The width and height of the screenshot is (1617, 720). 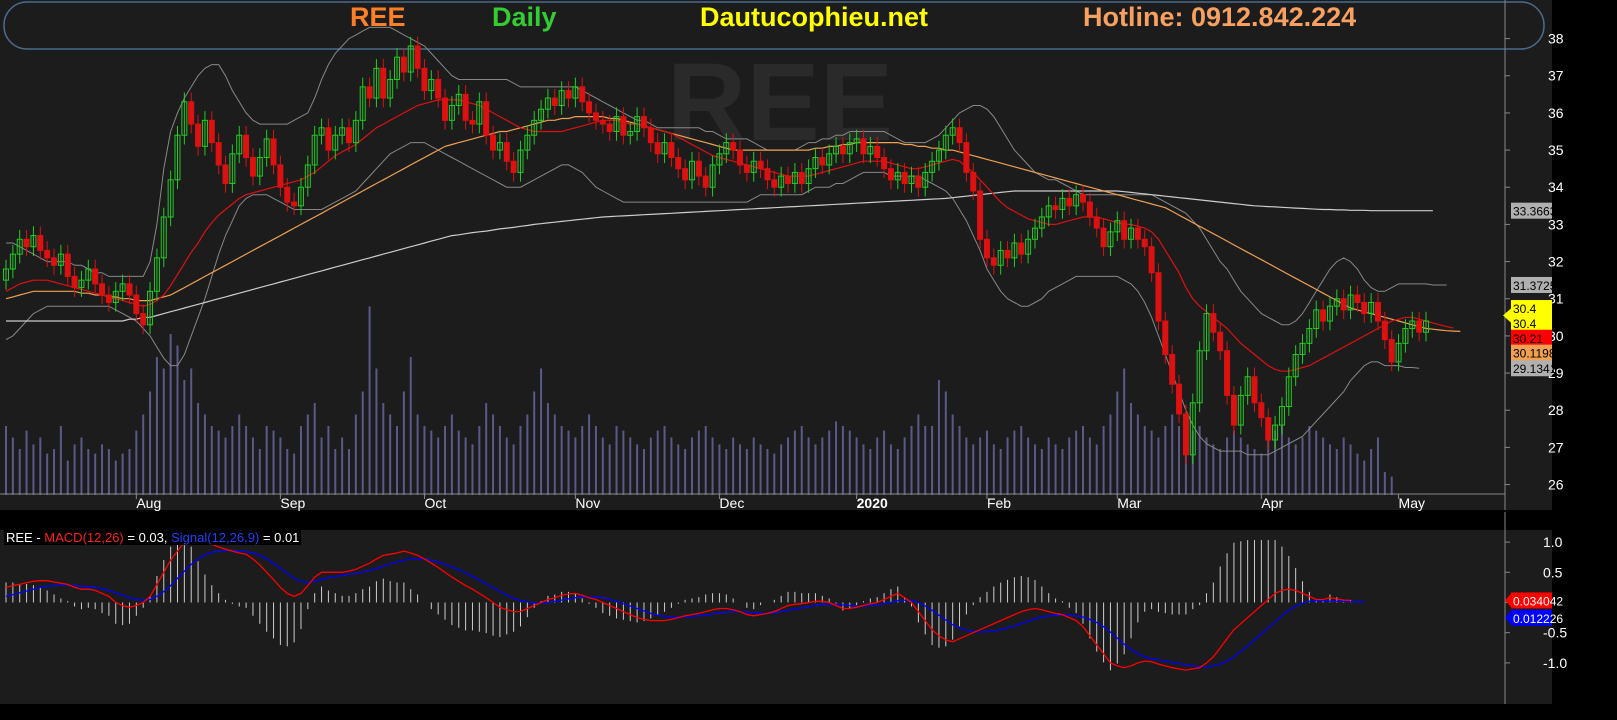 What do you see at coordinates (292, 503) in the screenshot?
I see `date-tick-label: Sep` at bounding box center [292, 503].